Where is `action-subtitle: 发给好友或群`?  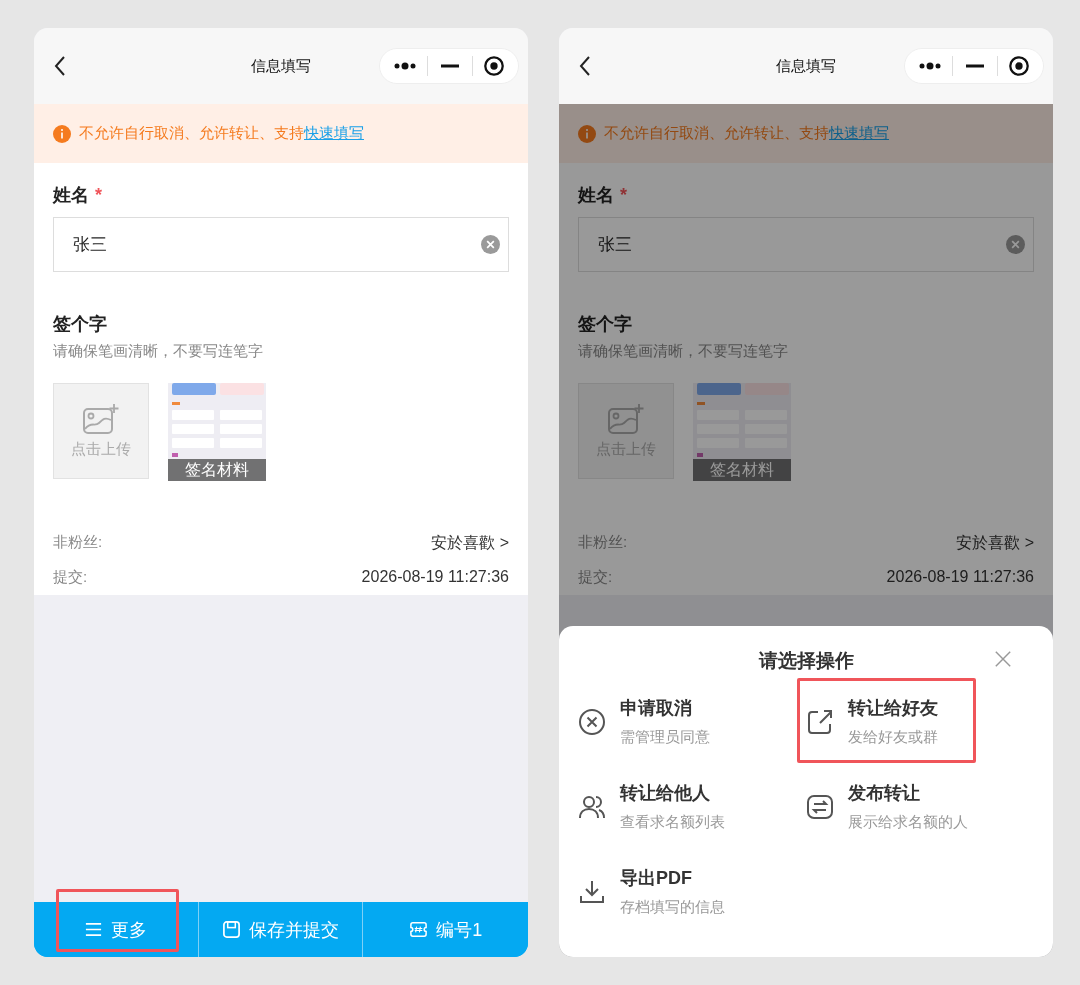 action-subtitle: 发给好友或群 is located at coordinates (893, 737).